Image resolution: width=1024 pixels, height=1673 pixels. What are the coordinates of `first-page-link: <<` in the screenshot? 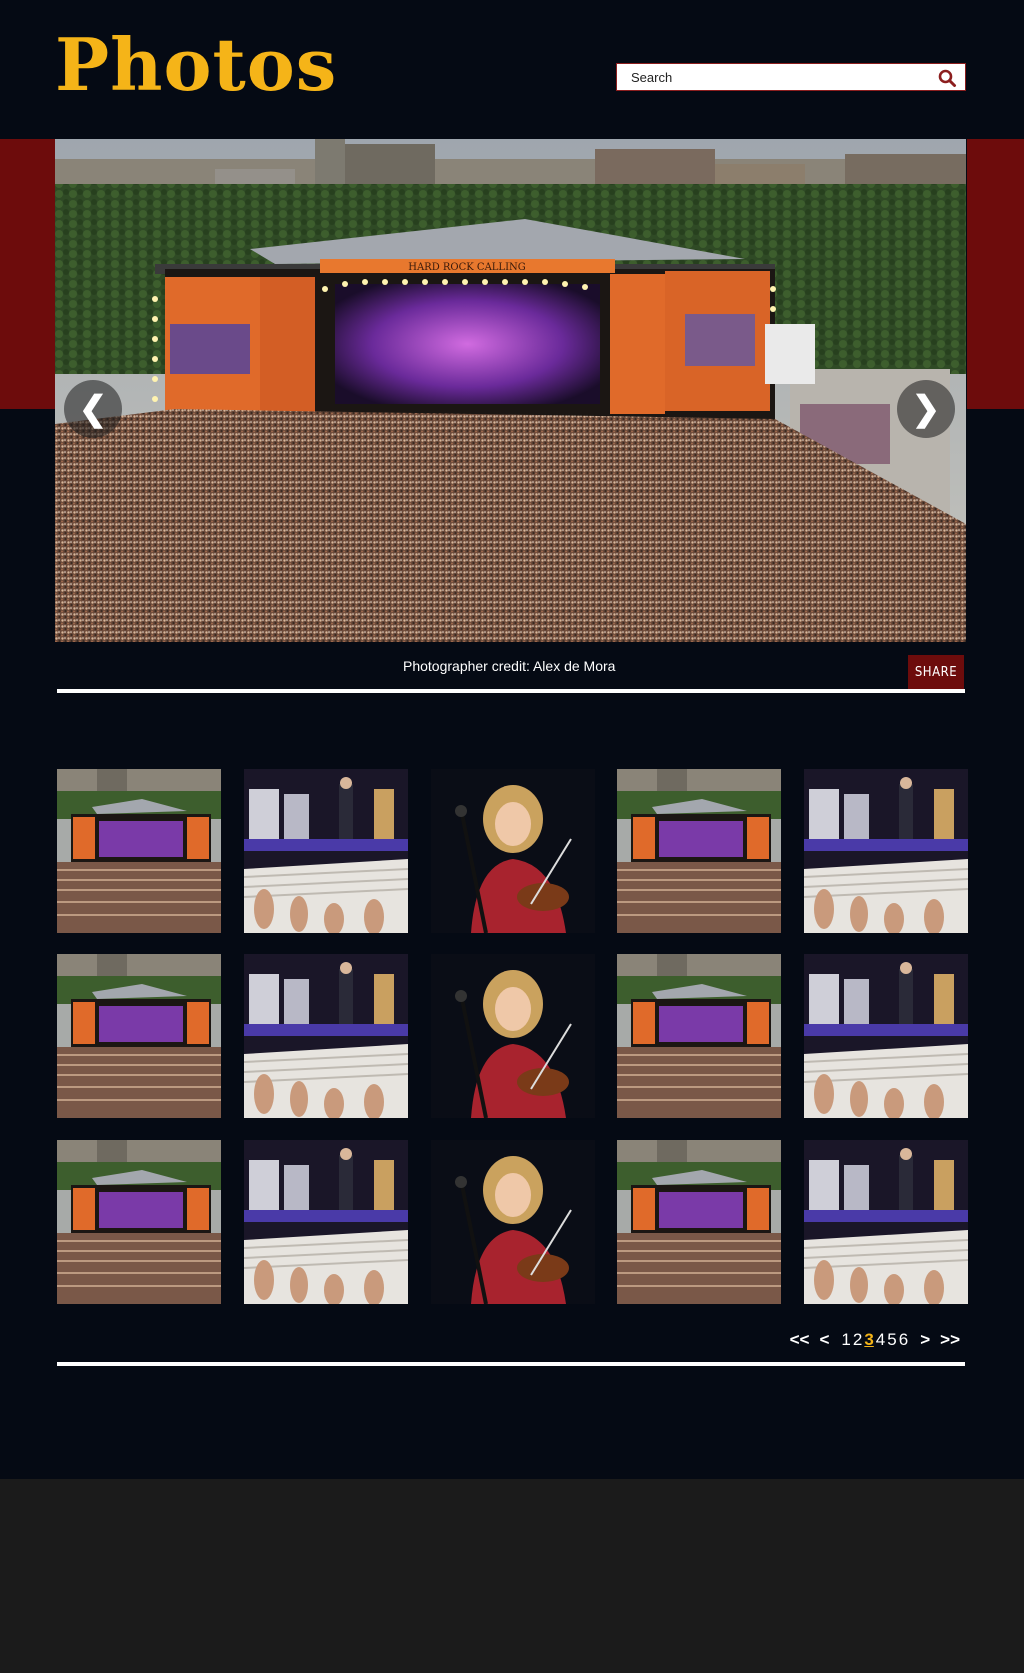 It's located at (800, 1340).